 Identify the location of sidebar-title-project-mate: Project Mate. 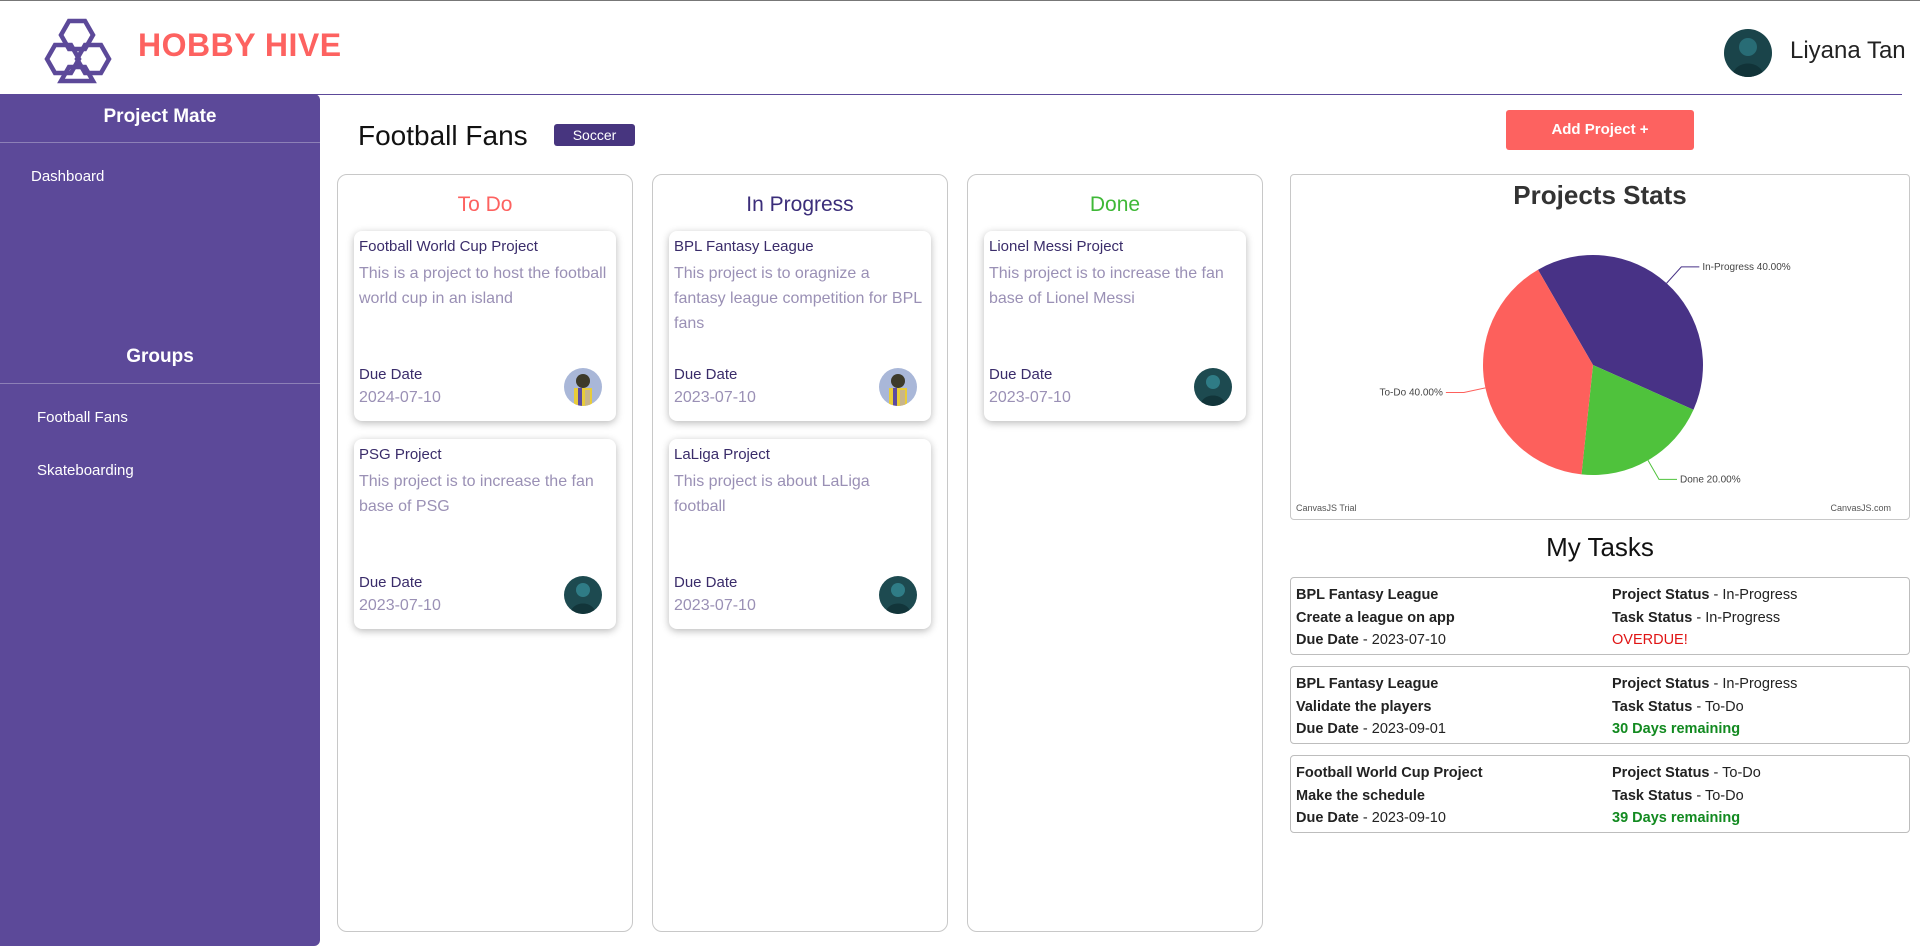
(160, 116).